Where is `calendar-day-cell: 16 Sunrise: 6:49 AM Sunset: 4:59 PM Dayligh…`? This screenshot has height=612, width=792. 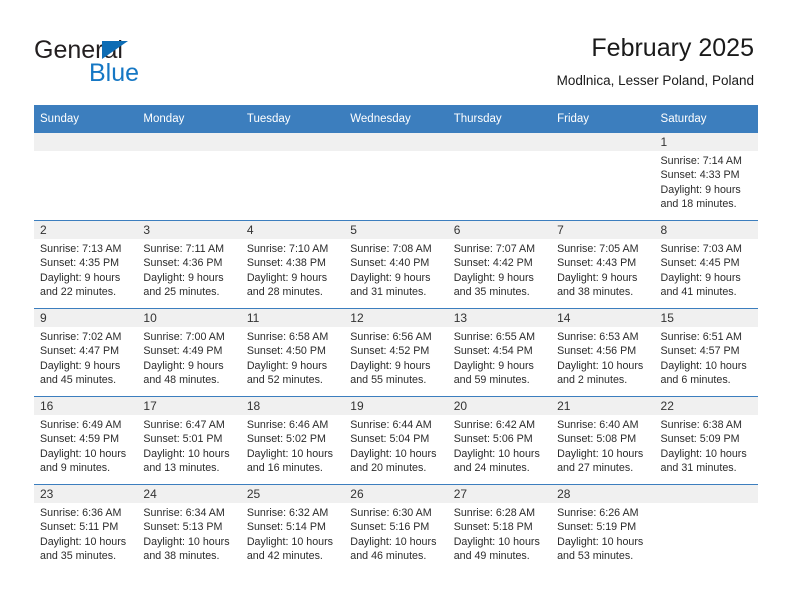 calendar-day-cell: 16 Sunrise: 6:49 AM Sunset: 4:59 PM Dayligh… is located at coordinates (86, 440).